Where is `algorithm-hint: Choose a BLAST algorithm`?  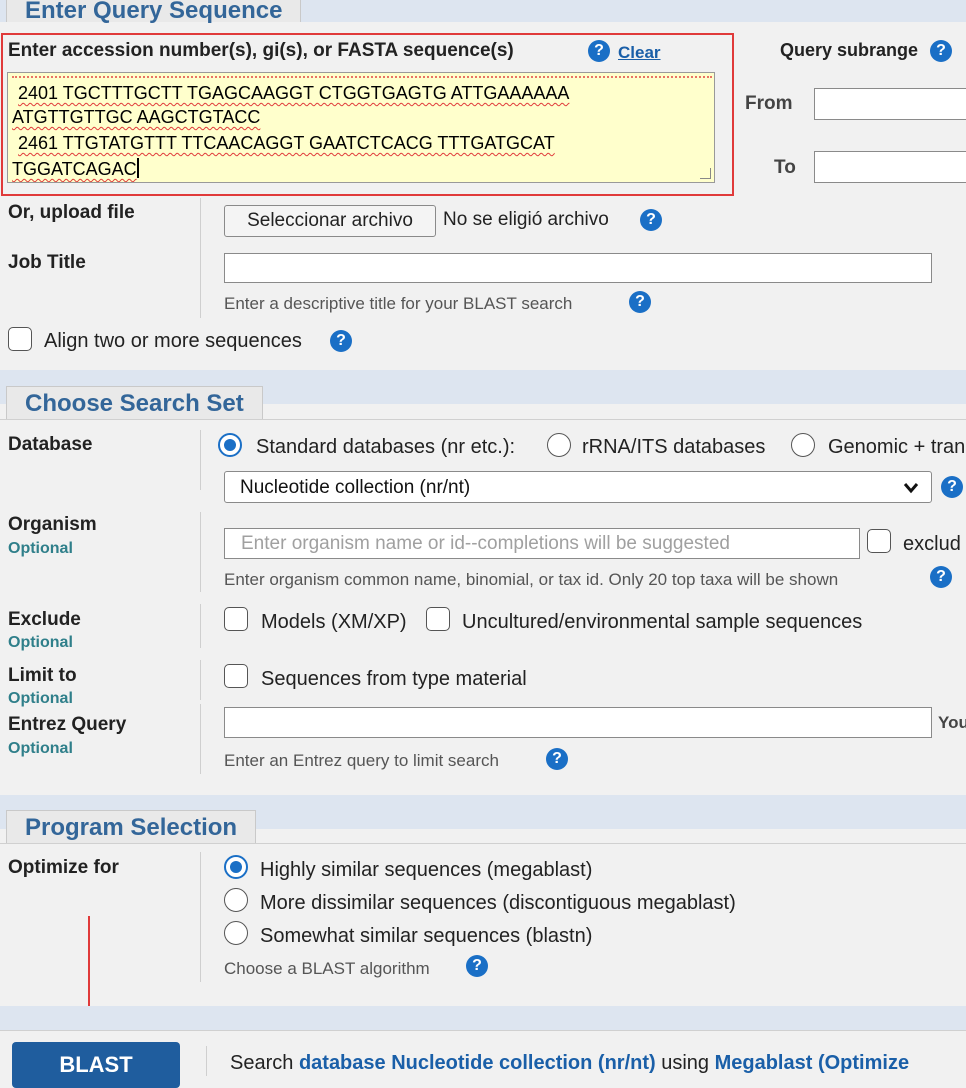 algorithm-hint: Choose a BLAST algorithm is located at coordinates (327, 968).